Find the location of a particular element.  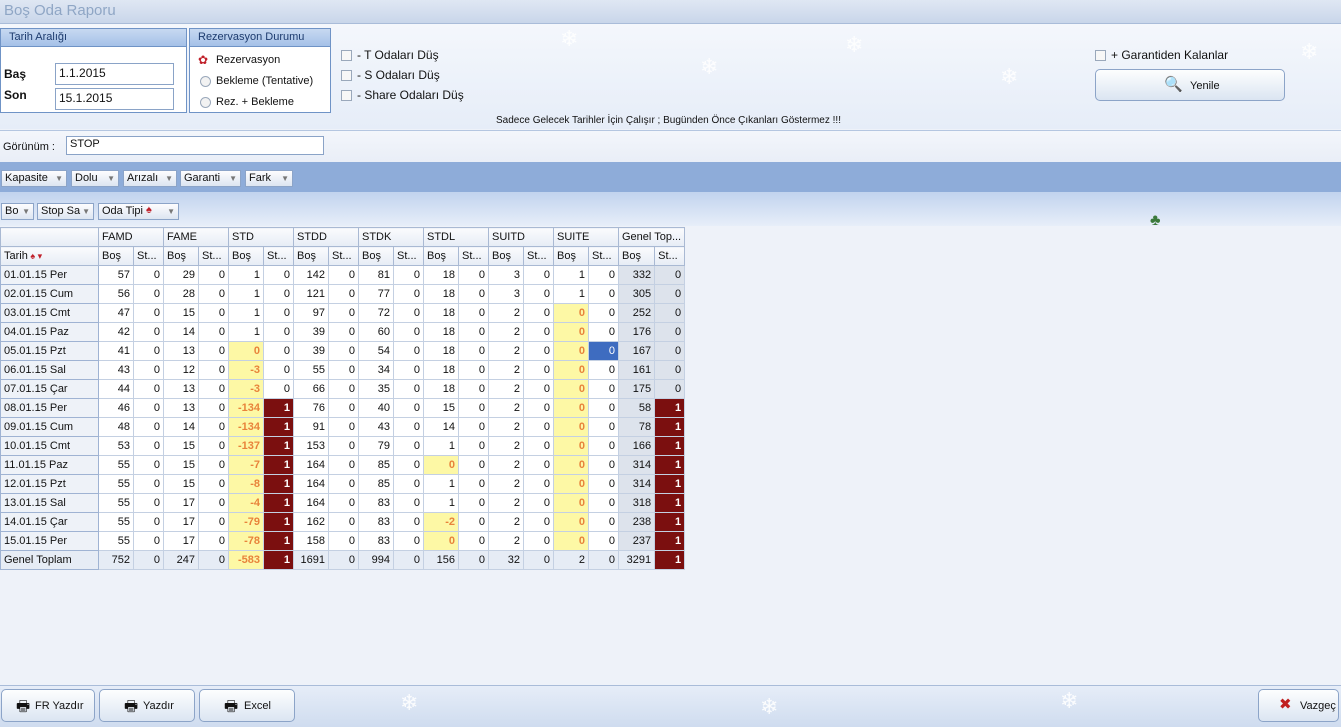

row-date: 02.01.15 Cum is located at coordinates (49, 294).